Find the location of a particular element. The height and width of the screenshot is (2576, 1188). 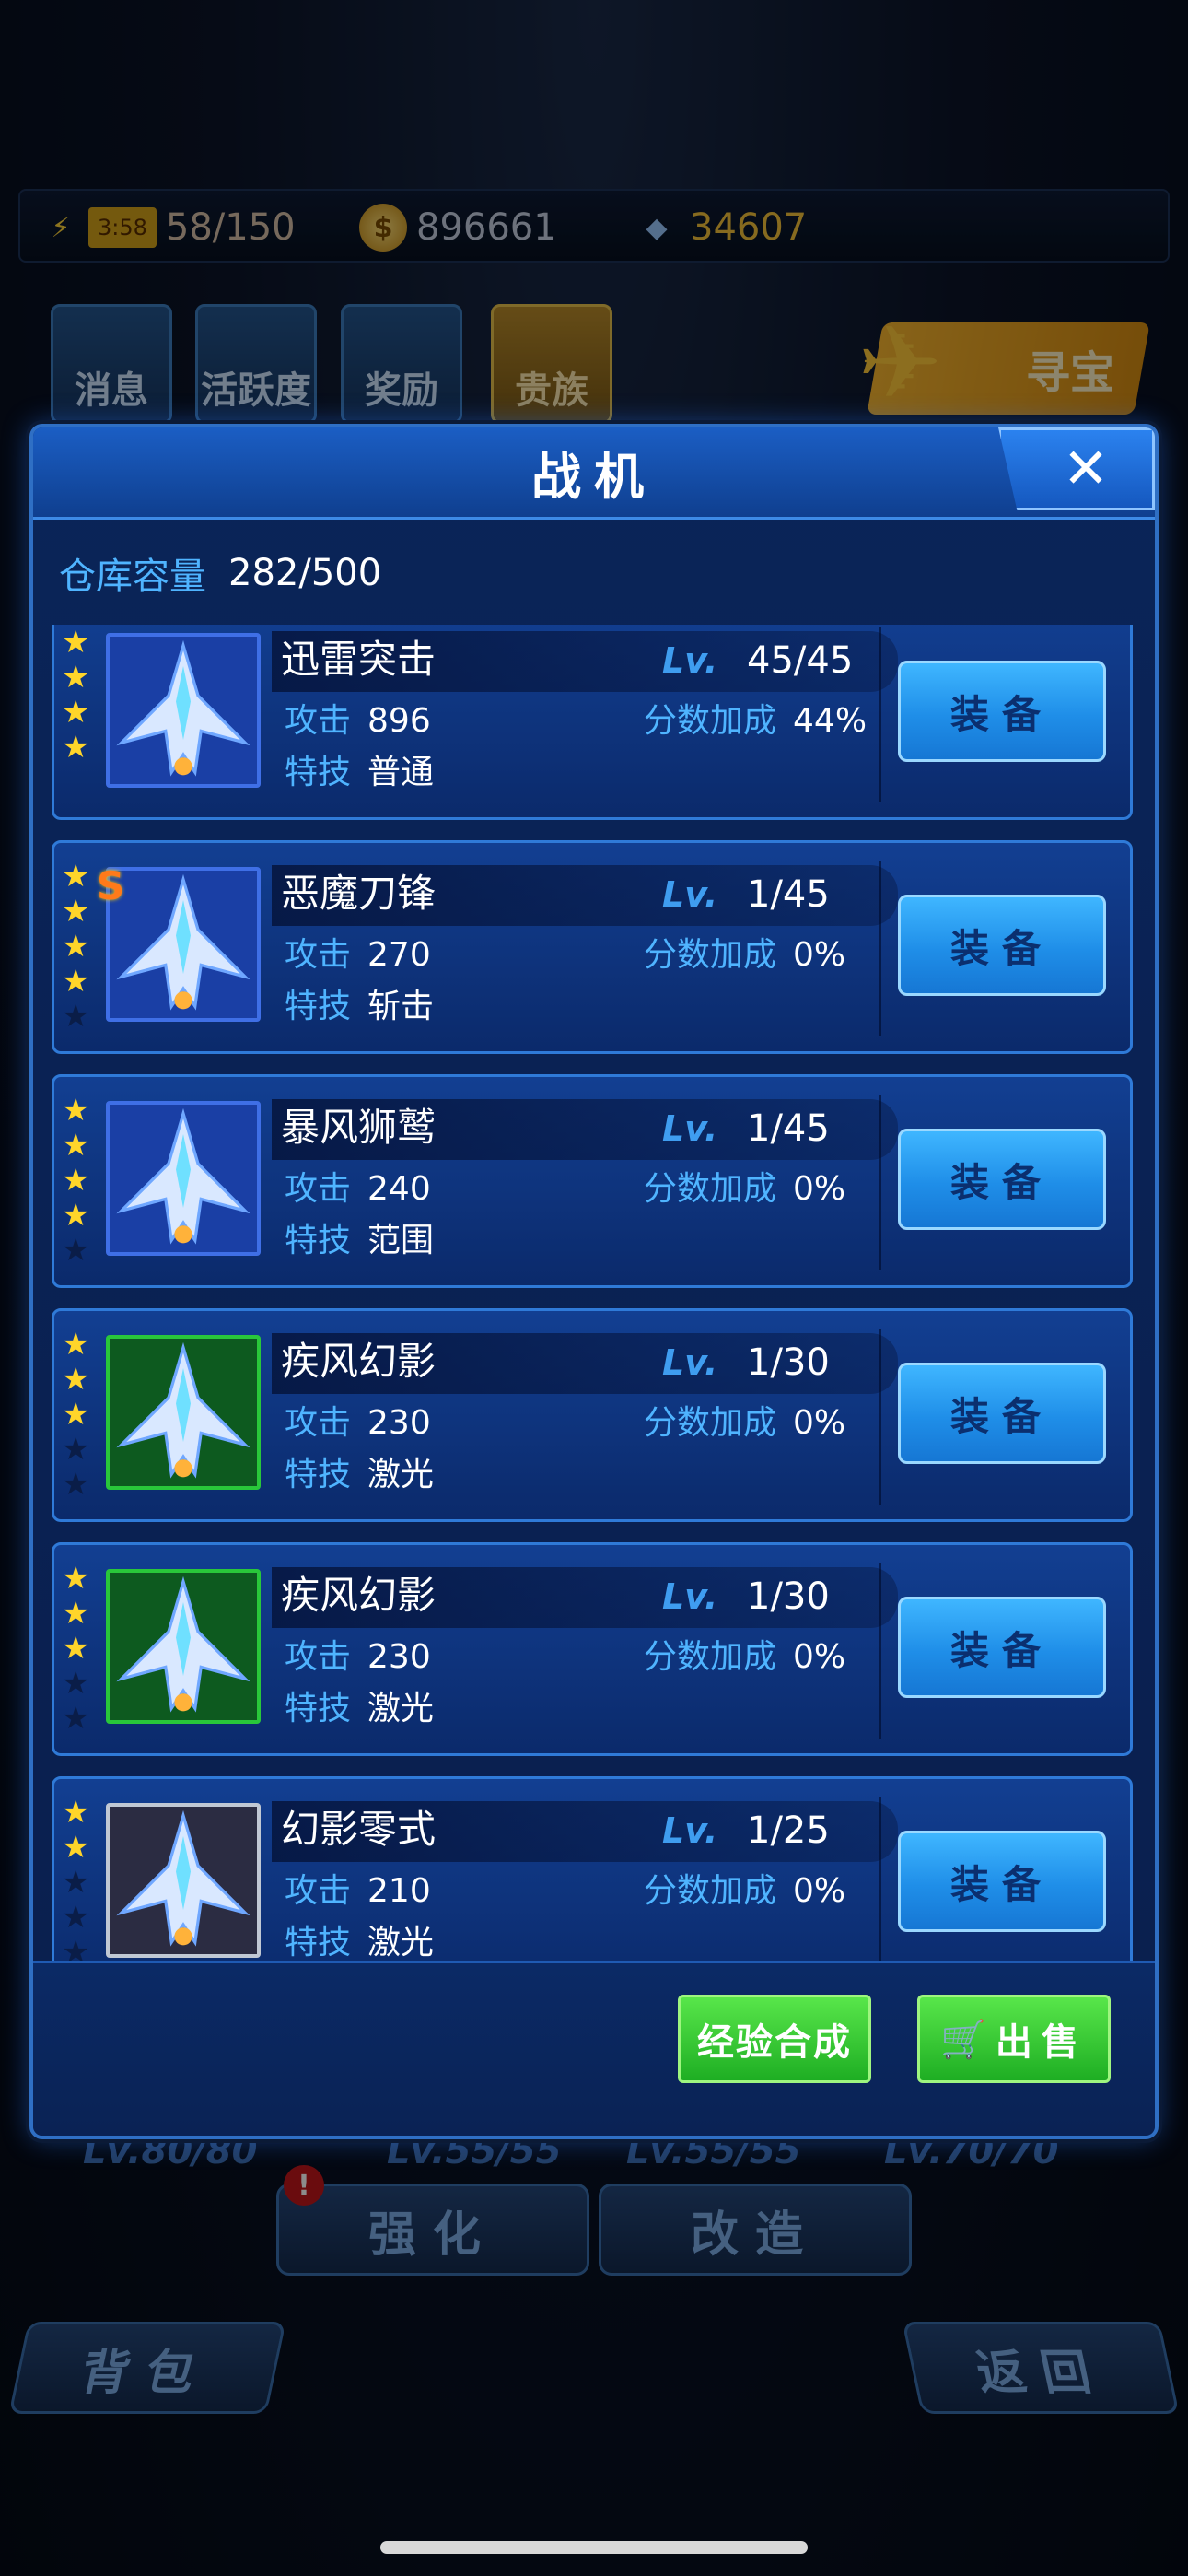

skill-value: 斩击 is located at coordinates (401, 1006).